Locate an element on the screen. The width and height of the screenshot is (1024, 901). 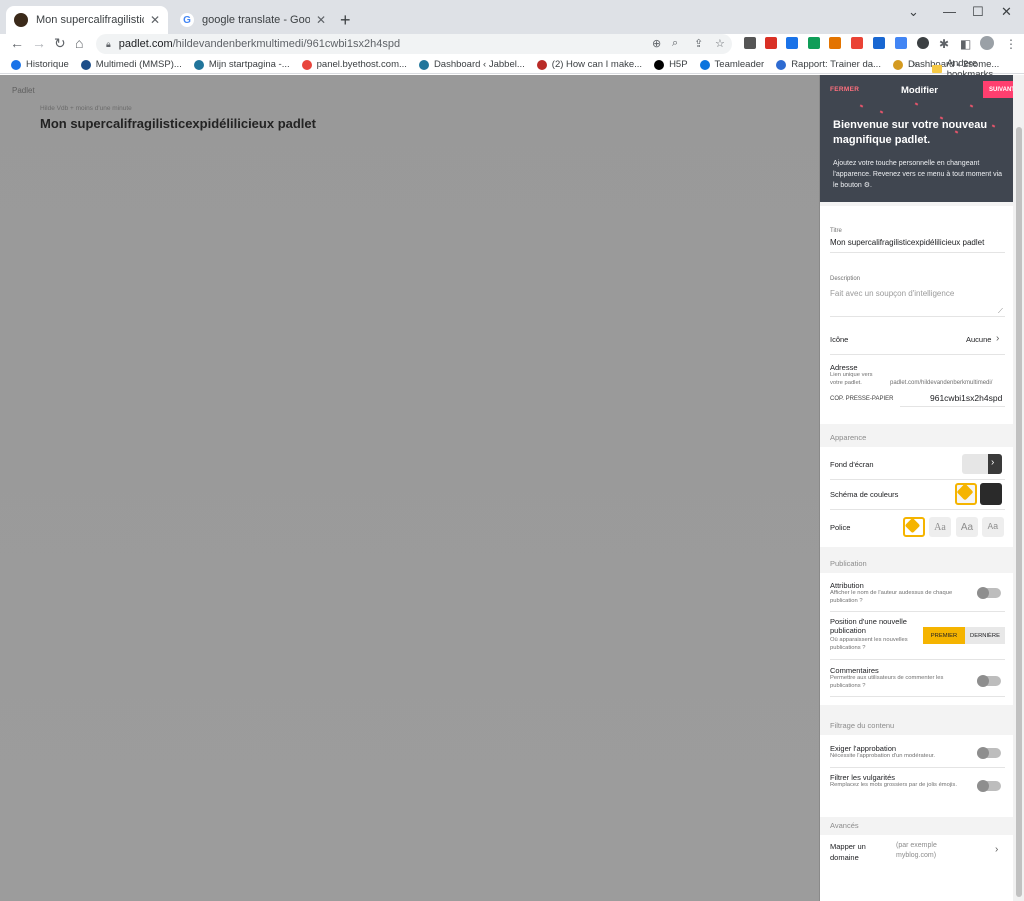
attribution-toggle is located at coordinates (989, 593).